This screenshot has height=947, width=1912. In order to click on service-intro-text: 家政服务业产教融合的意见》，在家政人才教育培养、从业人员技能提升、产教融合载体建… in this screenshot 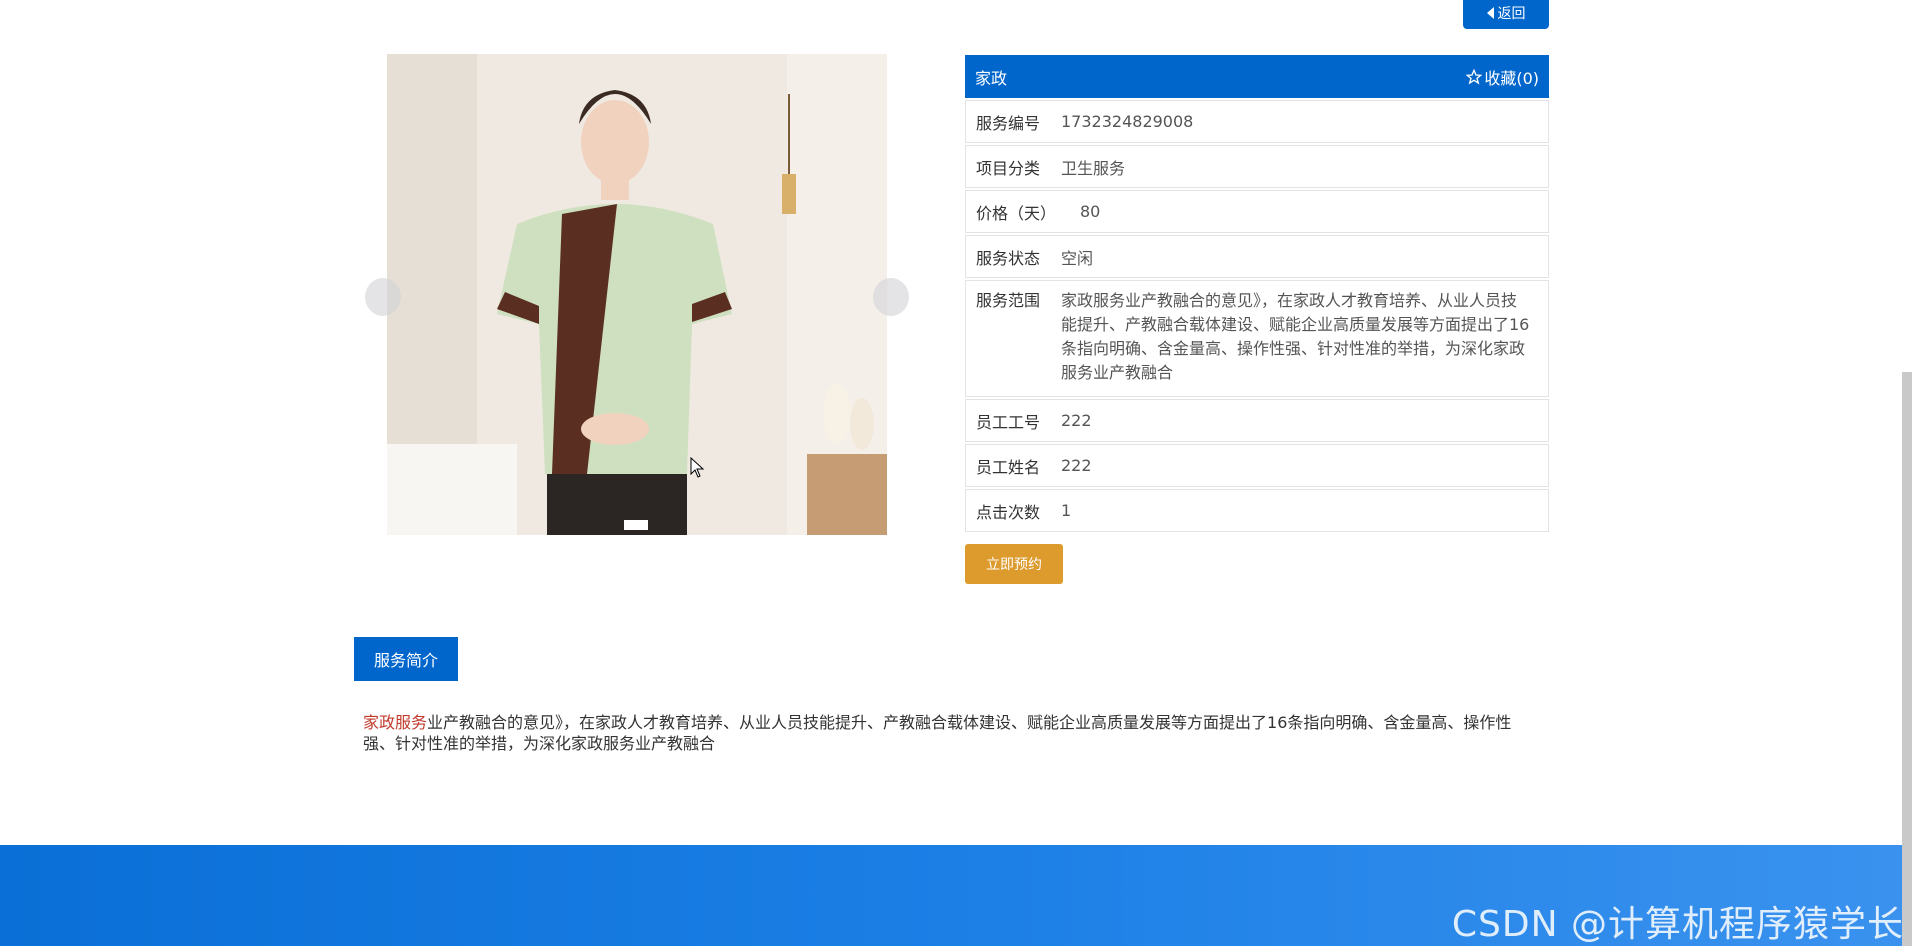, I will do `click(948, 733)`.